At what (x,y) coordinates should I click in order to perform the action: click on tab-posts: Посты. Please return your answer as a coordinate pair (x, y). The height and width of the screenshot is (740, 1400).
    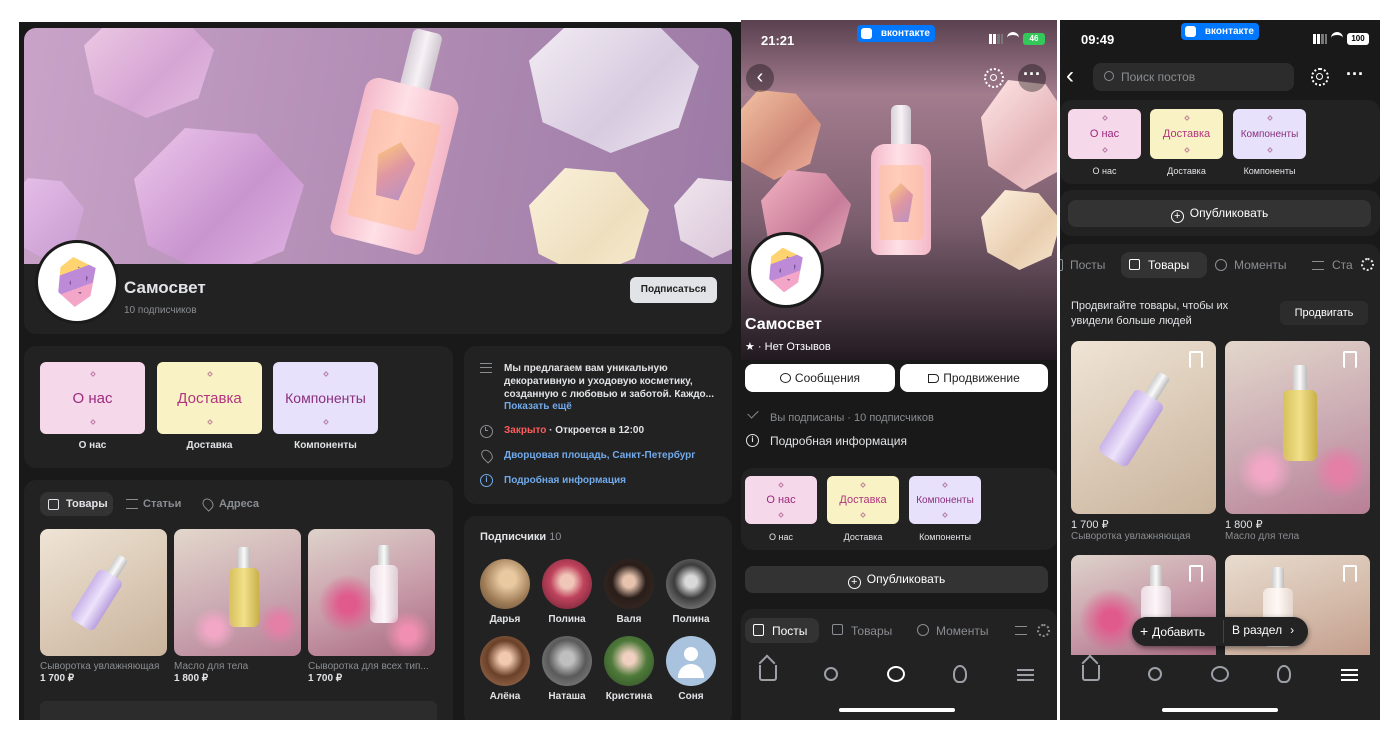
    Looking at the image, I should click on (1087, 265).